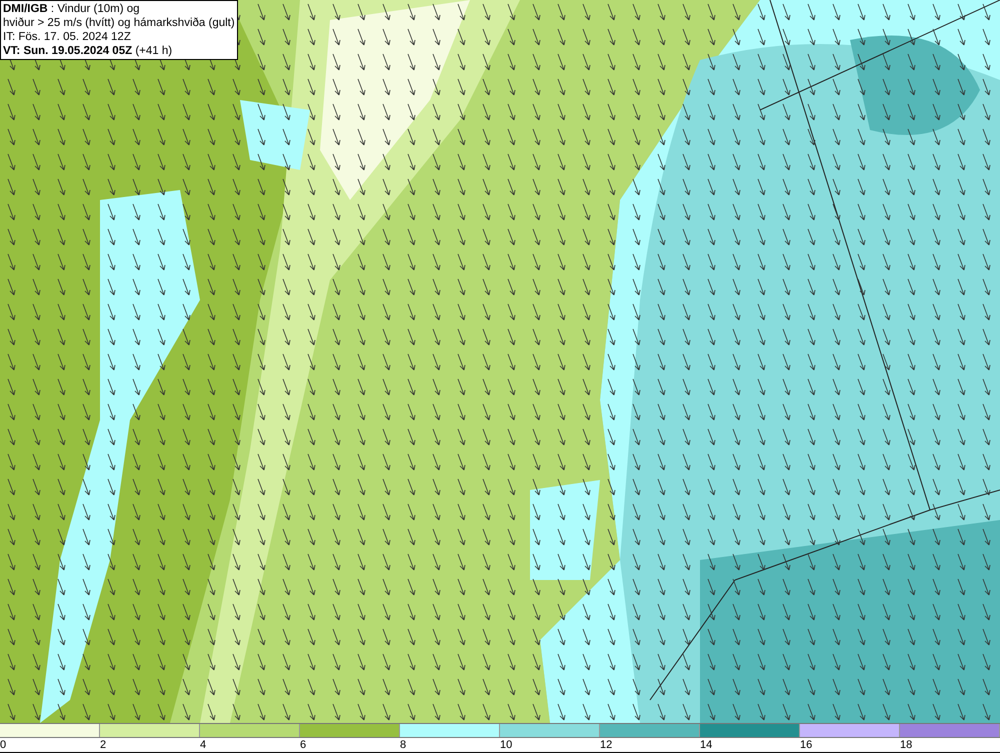 The image size is (1000, 753). What do you see at coordinates (72, 9) in the screenshot?
I see `header-text: DMI/IGB : Vindur (10m) og` at bounding box center [72, 9].